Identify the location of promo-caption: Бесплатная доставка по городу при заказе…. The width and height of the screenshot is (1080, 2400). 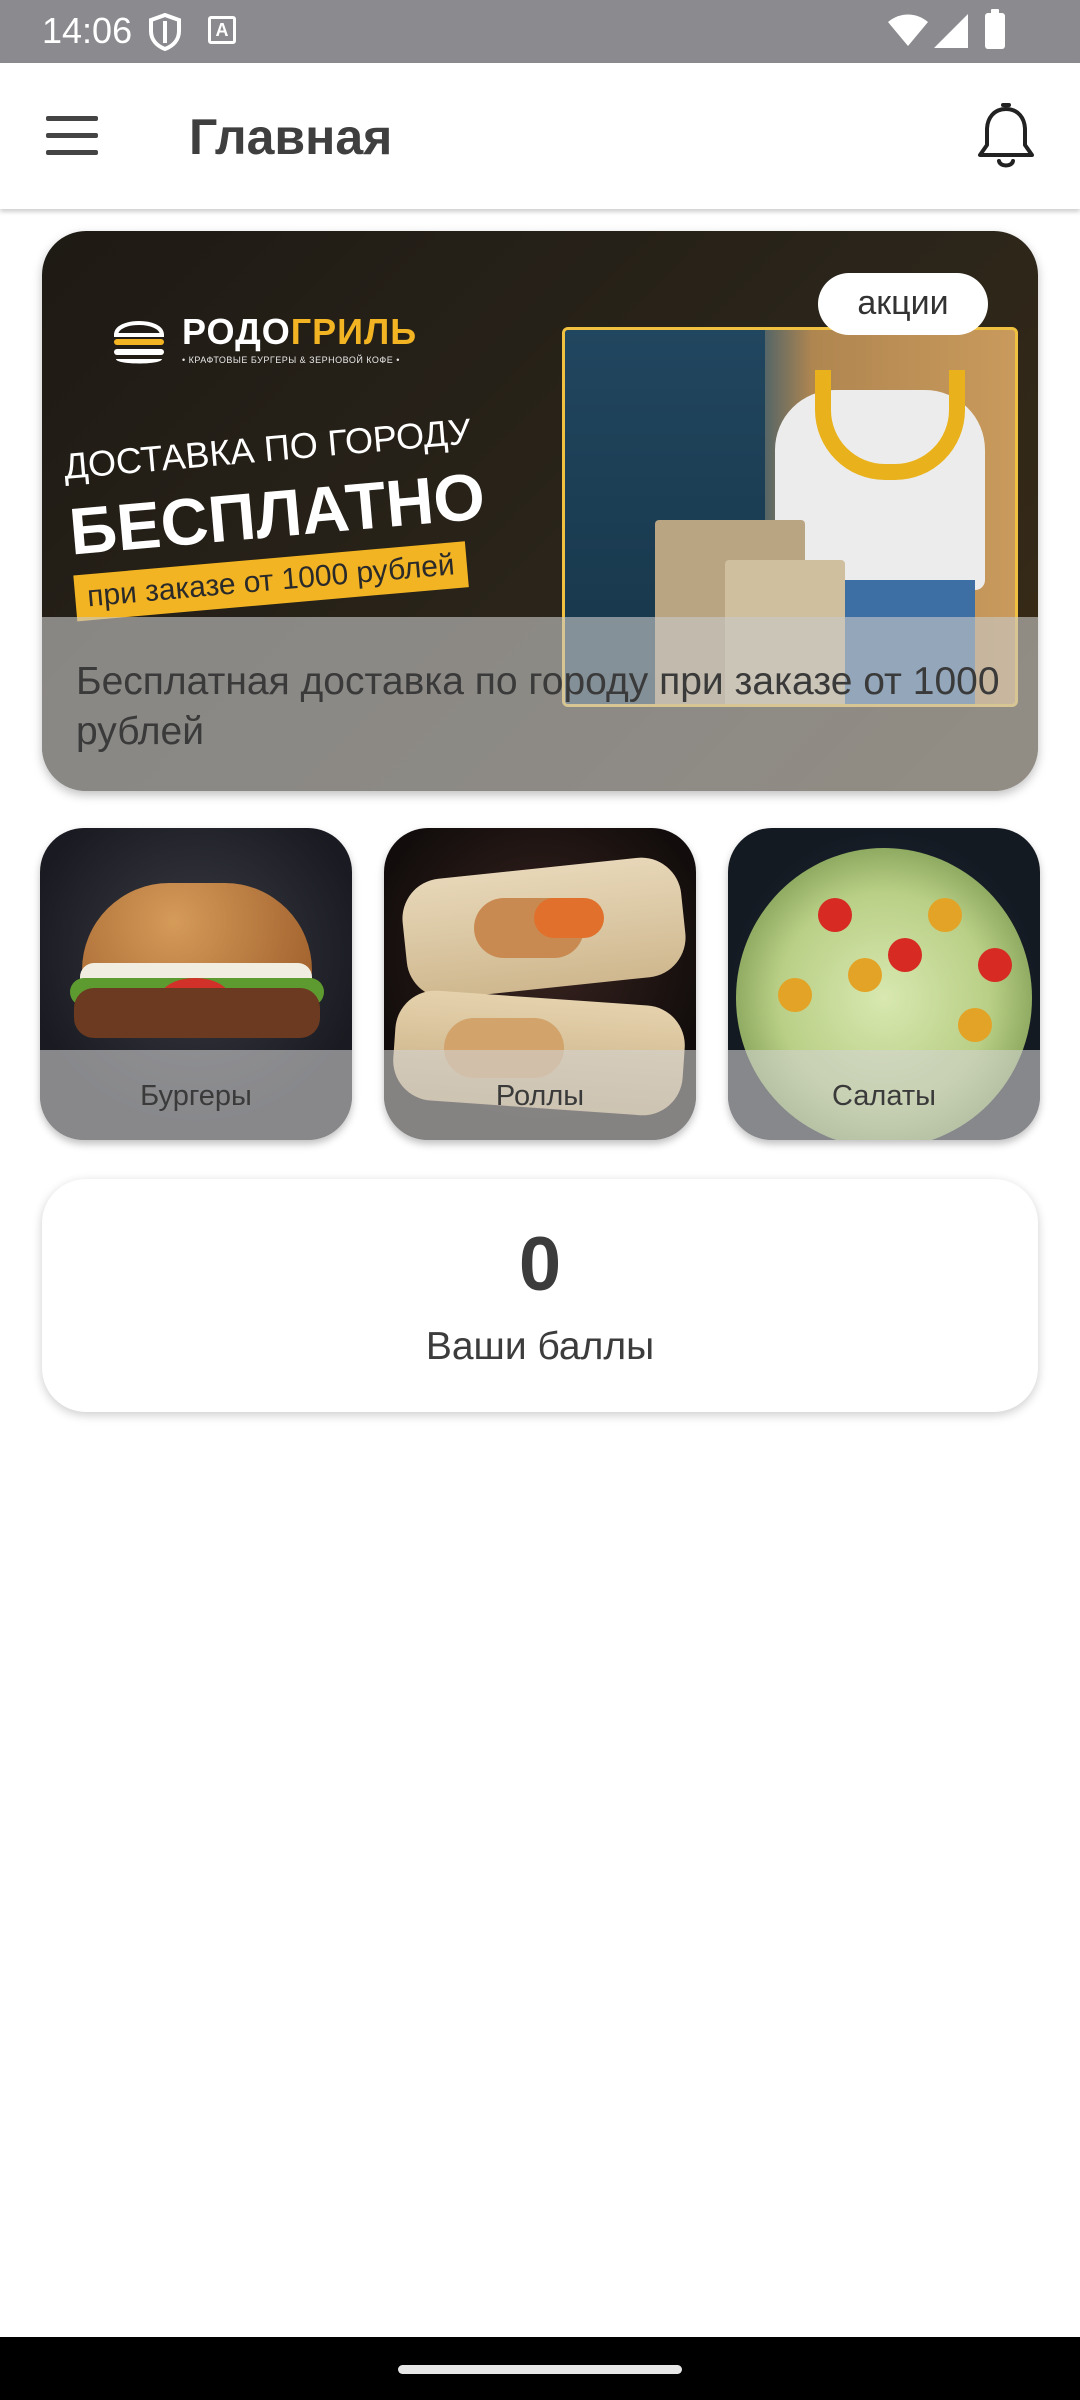
(540, 704).